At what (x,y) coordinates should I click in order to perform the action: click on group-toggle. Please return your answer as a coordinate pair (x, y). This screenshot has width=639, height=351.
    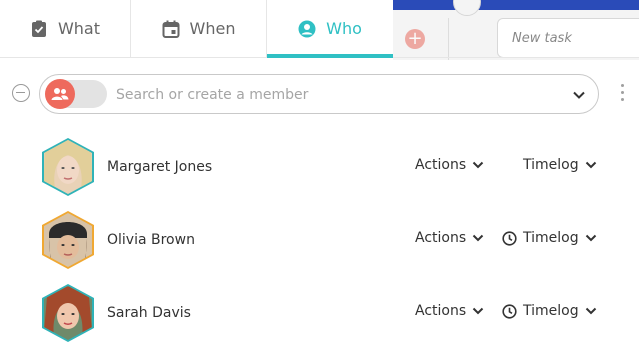
    Looking at the image, I should click on (76, 94).